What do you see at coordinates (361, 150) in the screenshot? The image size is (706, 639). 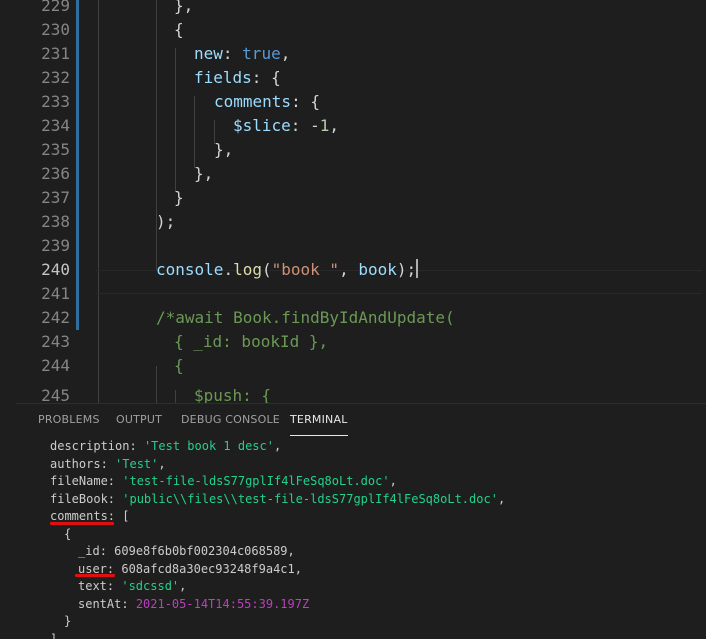 I see `code-line: 235 },` at bounding box center [361, 150].